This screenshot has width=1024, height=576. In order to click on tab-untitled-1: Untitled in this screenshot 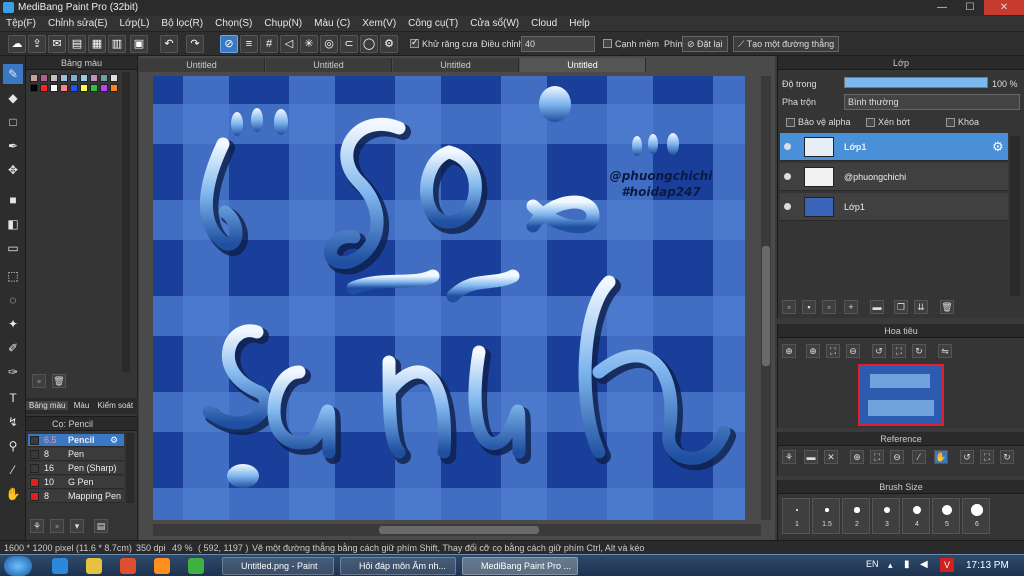, I will do `click(202, 65)`.